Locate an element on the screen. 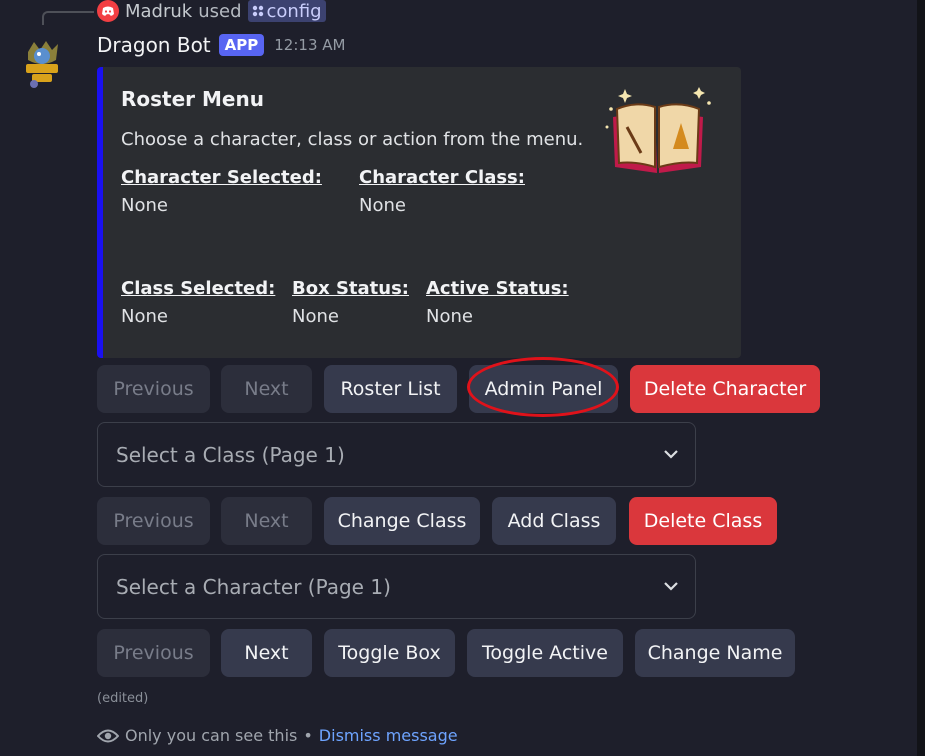 This screenshot has height=756, width=925. toggle-box-button: Toggle Box is located at coordinates (389, 653).